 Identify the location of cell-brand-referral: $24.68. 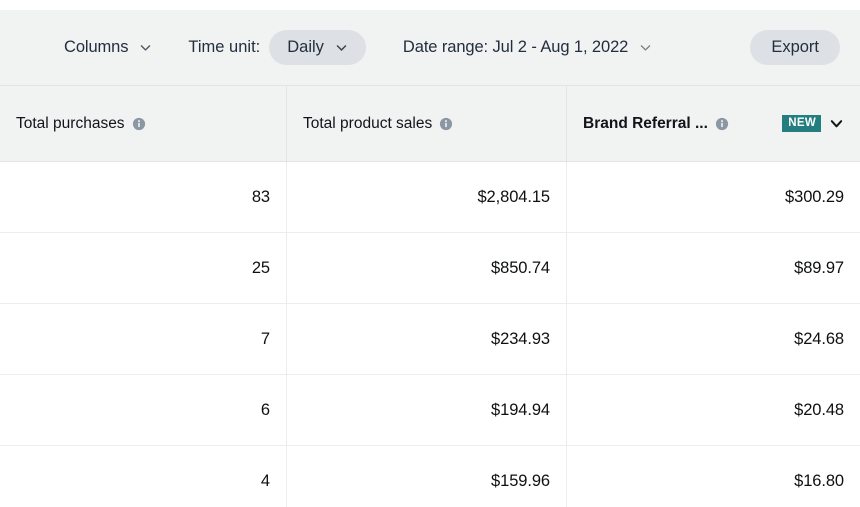
(713, 339).